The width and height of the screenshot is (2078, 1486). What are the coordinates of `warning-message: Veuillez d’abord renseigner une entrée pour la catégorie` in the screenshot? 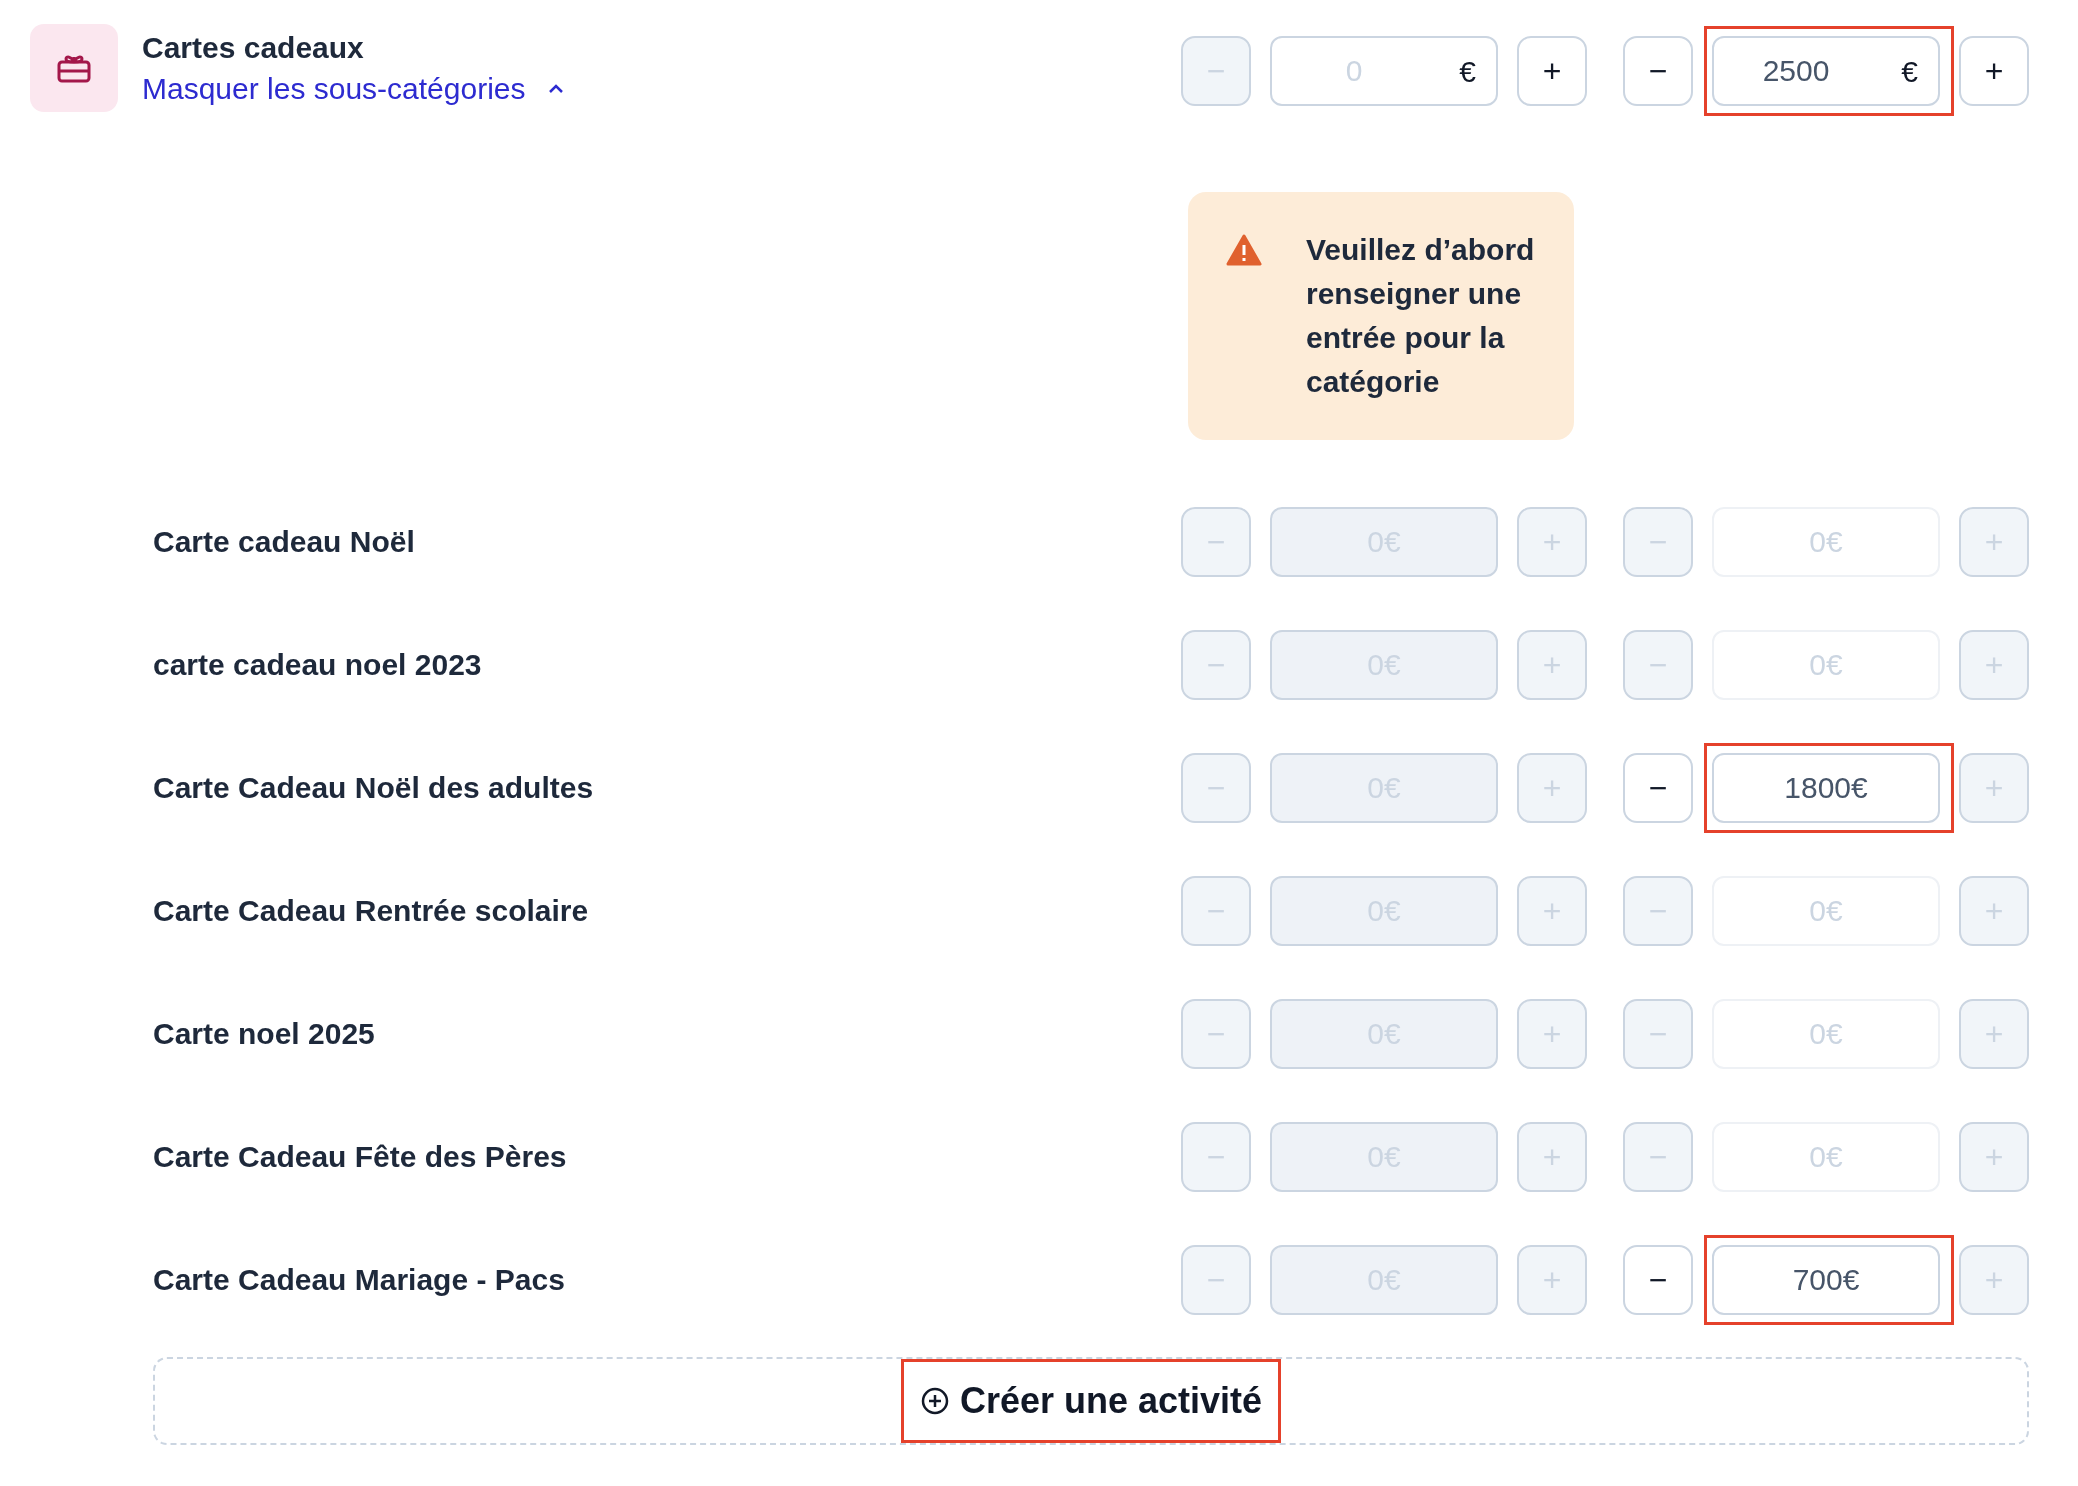 It's located at (1421, 316).